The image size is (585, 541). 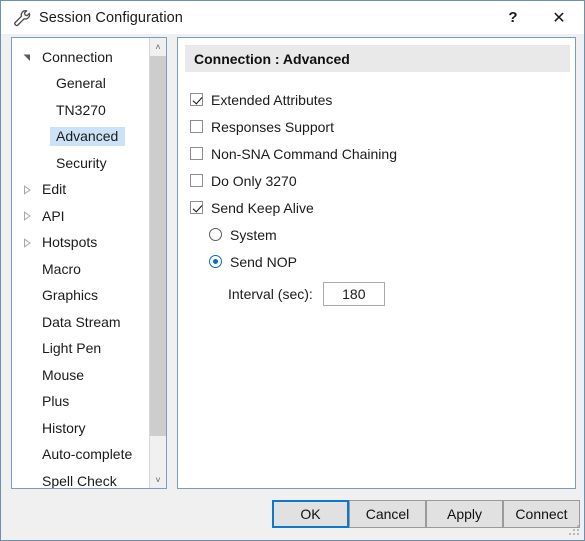 I want to click on close-button: ✕, so click(x=559, y=17).